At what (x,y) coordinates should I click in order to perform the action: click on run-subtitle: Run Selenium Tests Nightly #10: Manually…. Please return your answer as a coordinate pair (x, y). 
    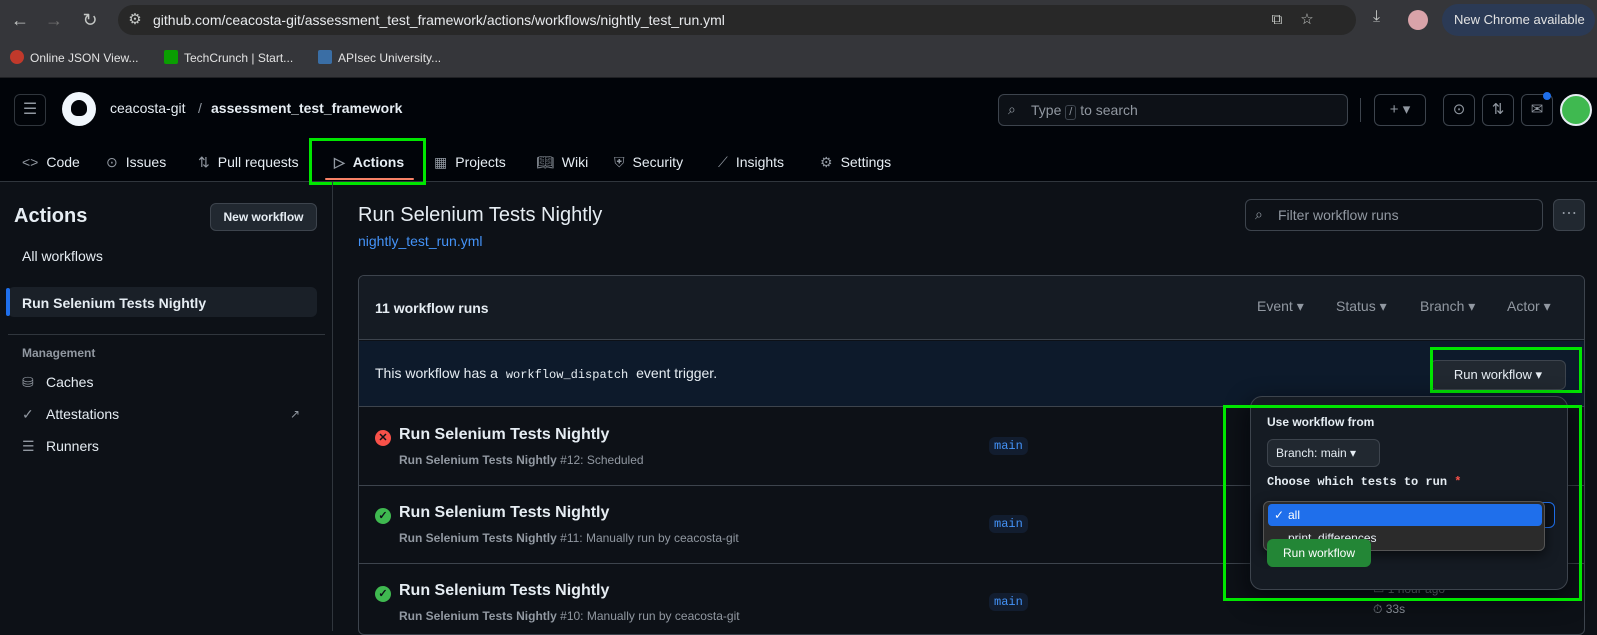
    Looking at the image, I should click on (569, 616).